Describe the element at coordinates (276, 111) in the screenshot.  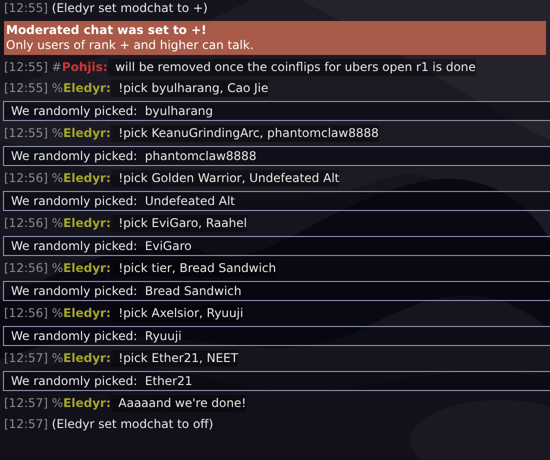
I see `pick-result: We randomly picked: byulharang` at that location.